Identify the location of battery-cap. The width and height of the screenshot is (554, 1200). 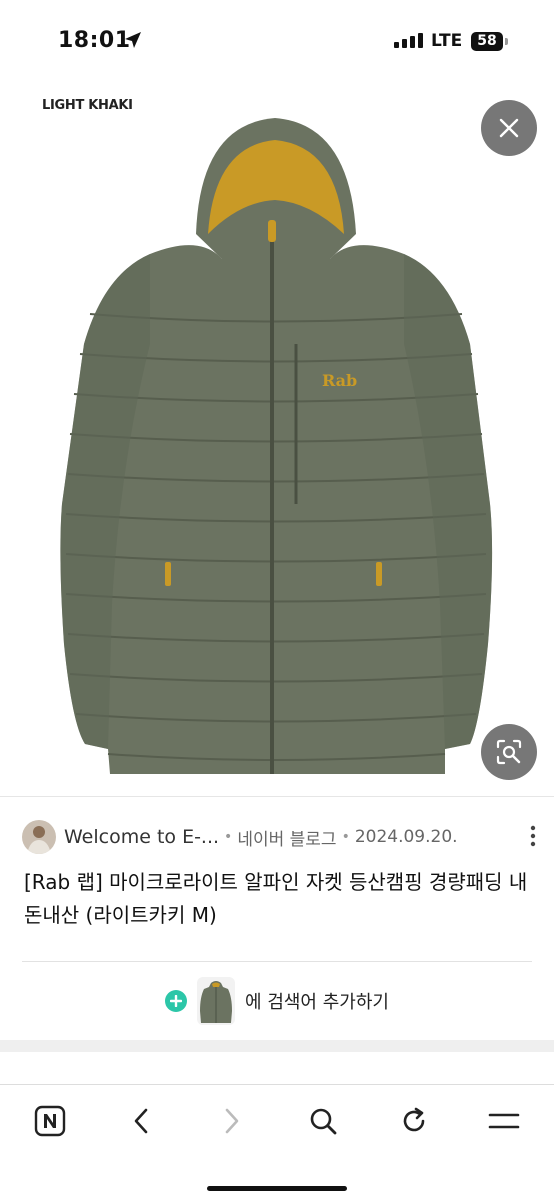
(506, 41).